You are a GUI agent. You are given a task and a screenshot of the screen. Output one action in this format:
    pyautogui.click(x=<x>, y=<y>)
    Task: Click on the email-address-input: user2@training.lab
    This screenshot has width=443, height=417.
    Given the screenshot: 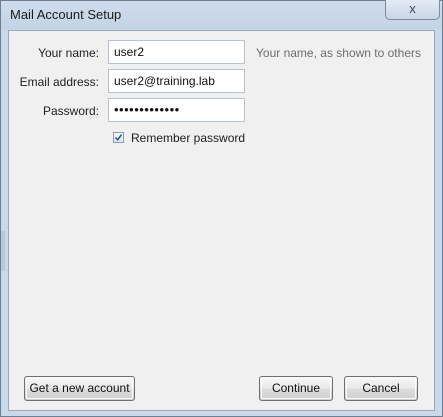 What is the action you would take?
    pyautogui.click(x=176, y=81)
    